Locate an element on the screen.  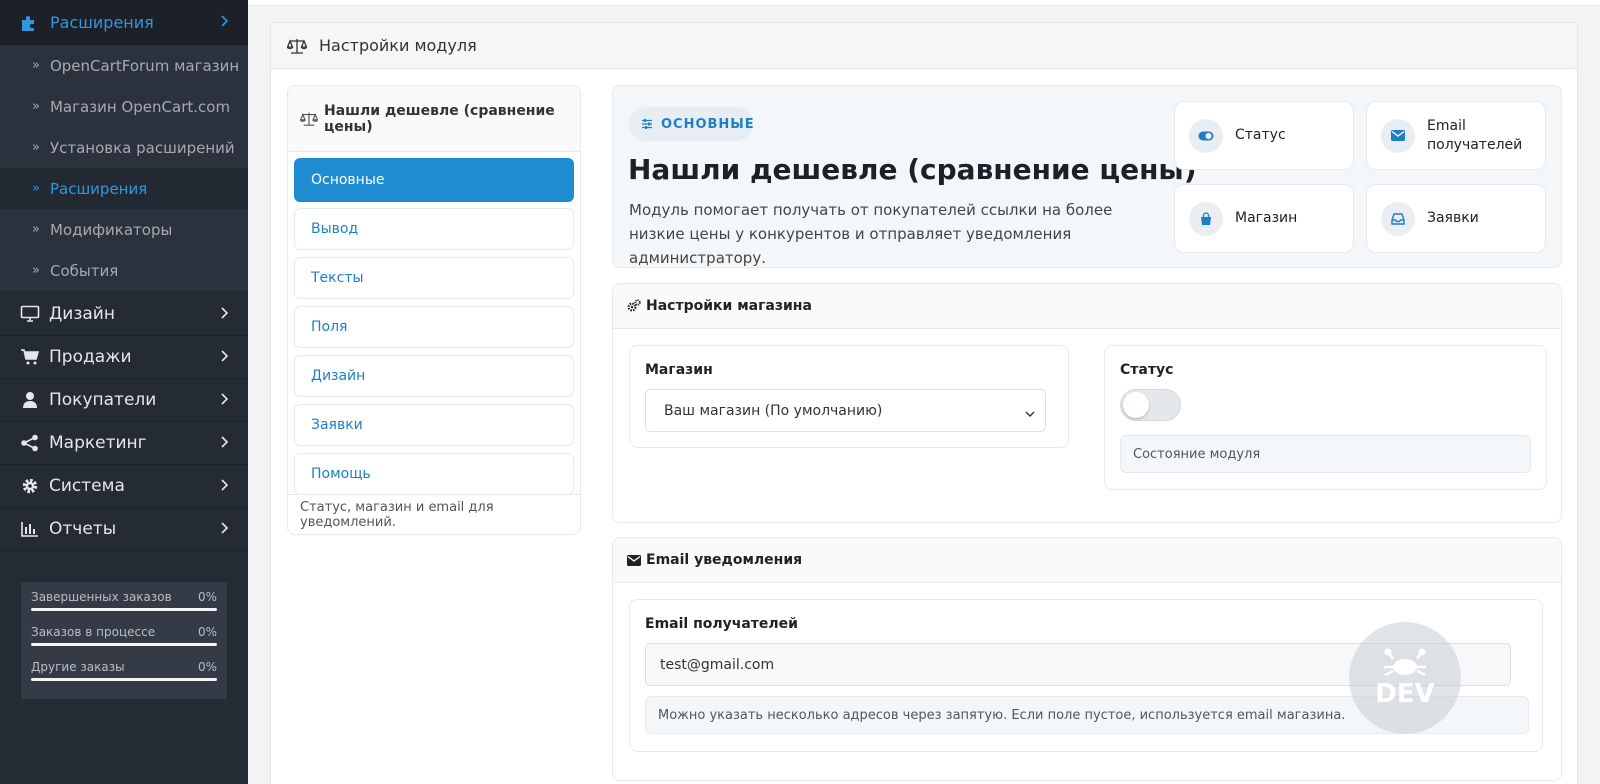
sidebar-item-label: Дизайн is located at coordinates (82, 314).